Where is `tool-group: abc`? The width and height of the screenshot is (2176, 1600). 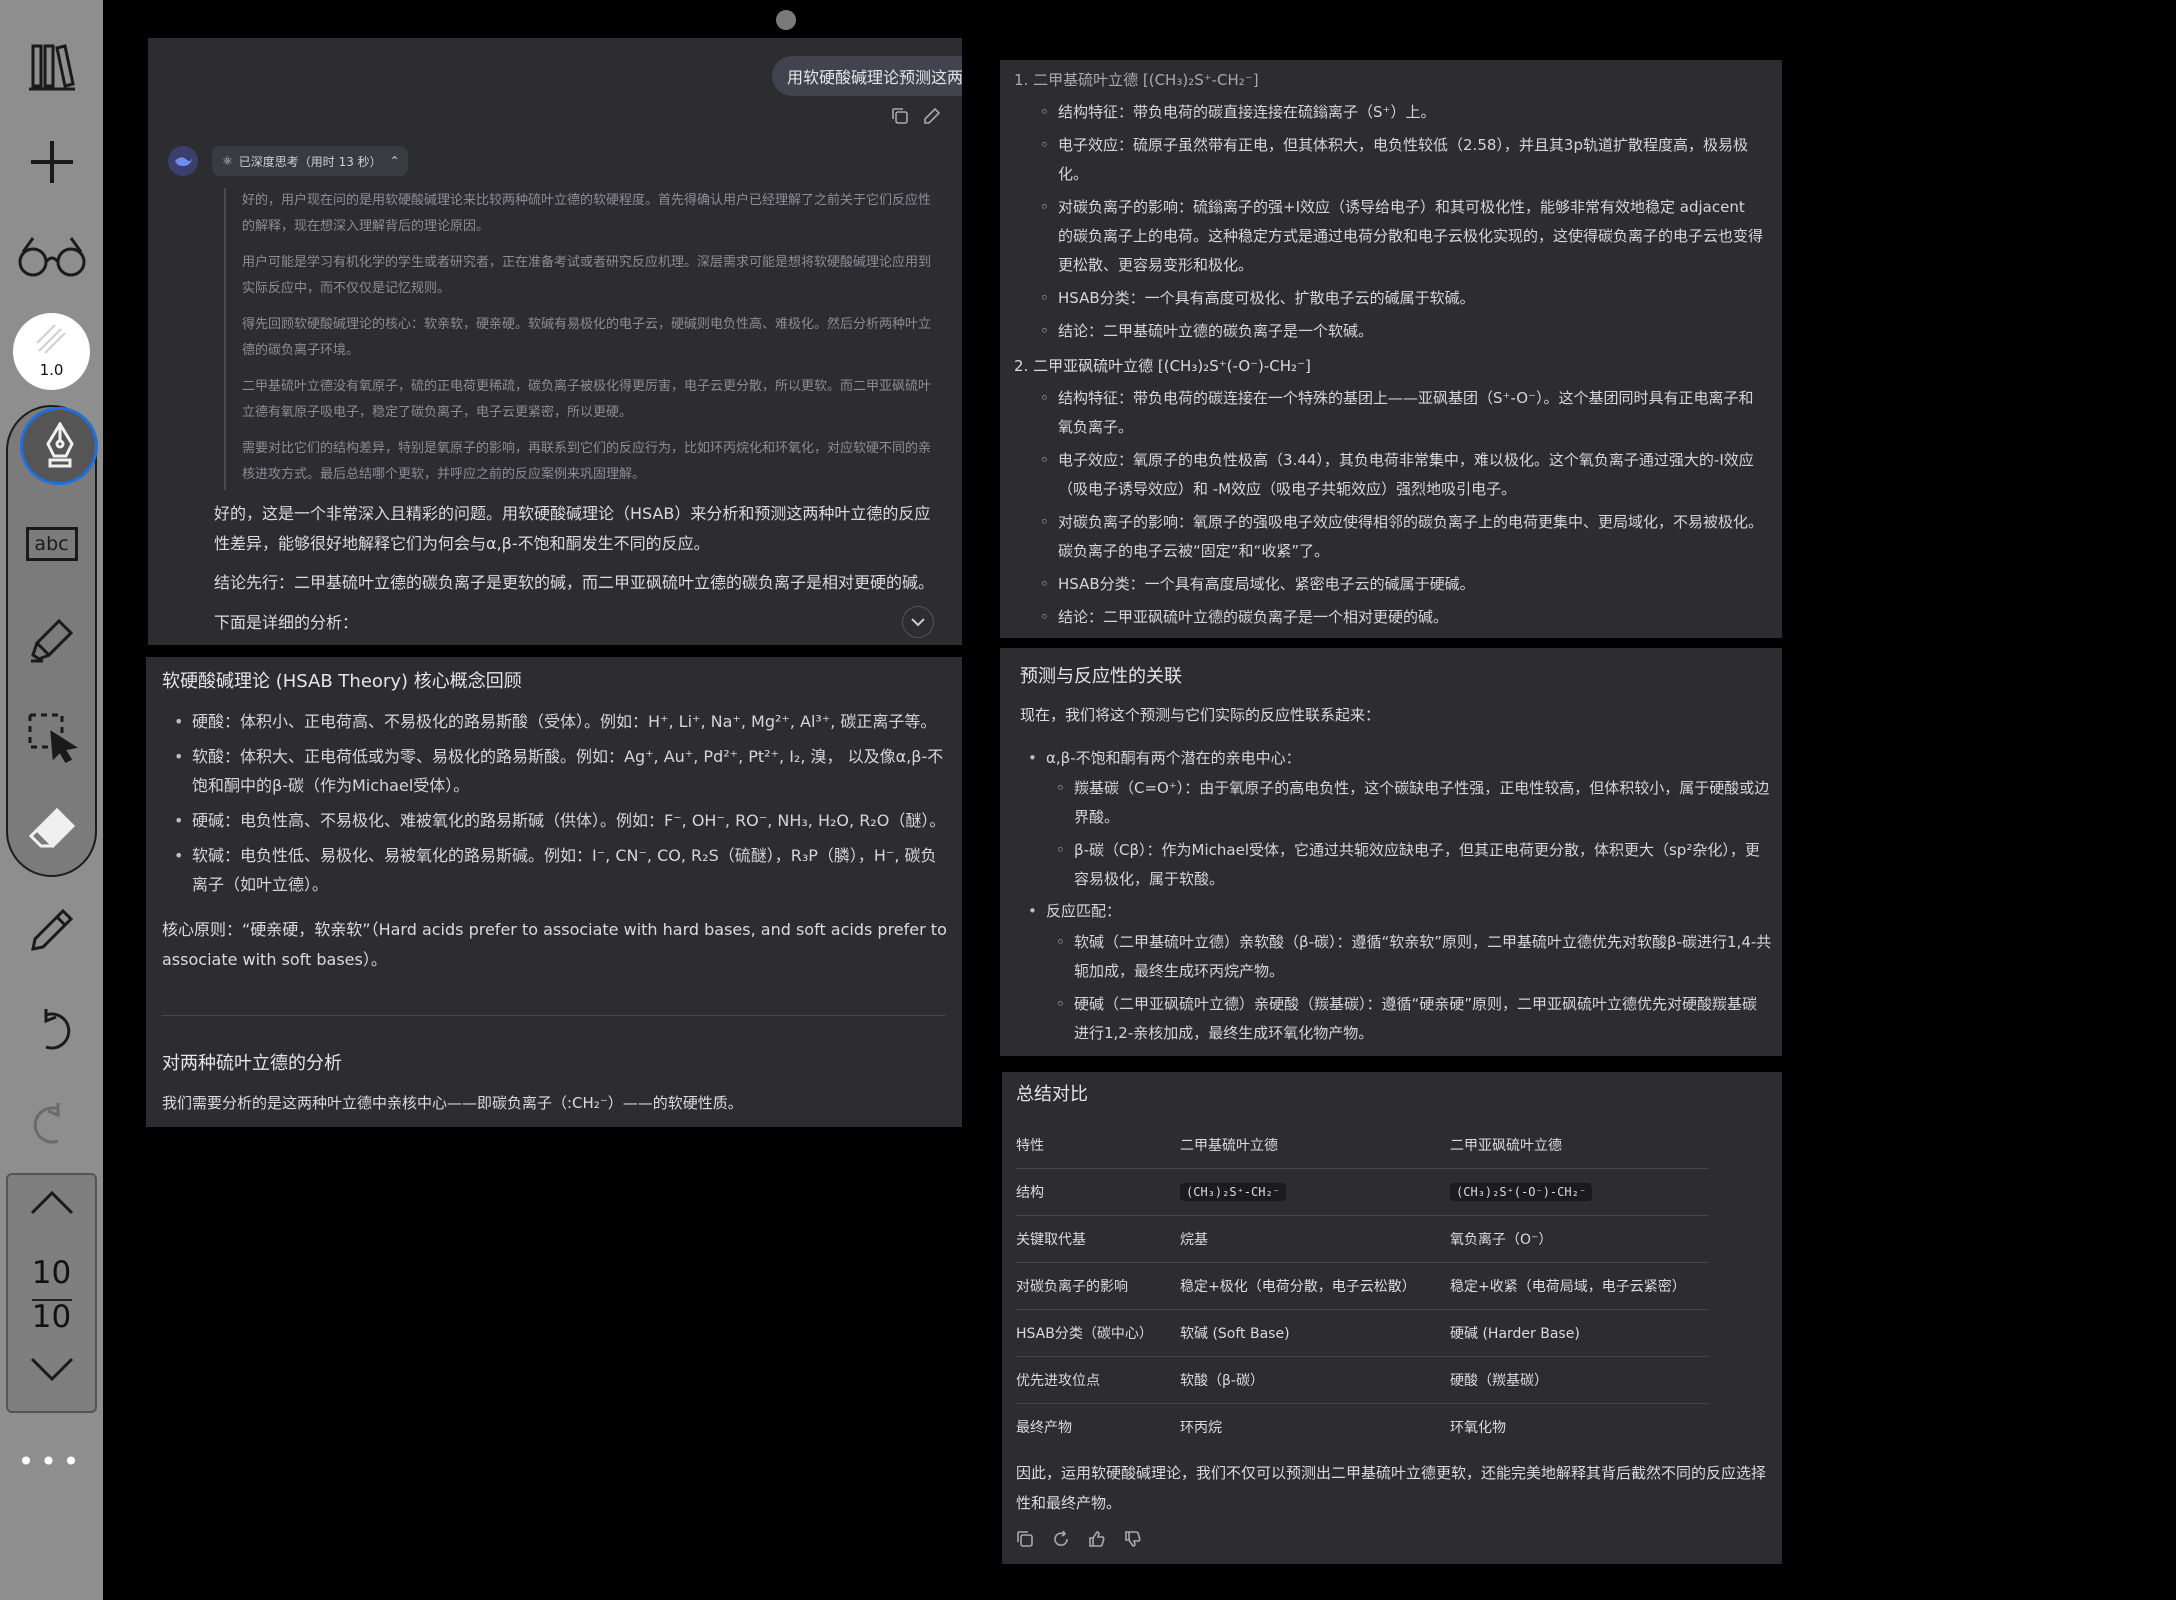 tool-group: abc is located at coordinates (52, 641).